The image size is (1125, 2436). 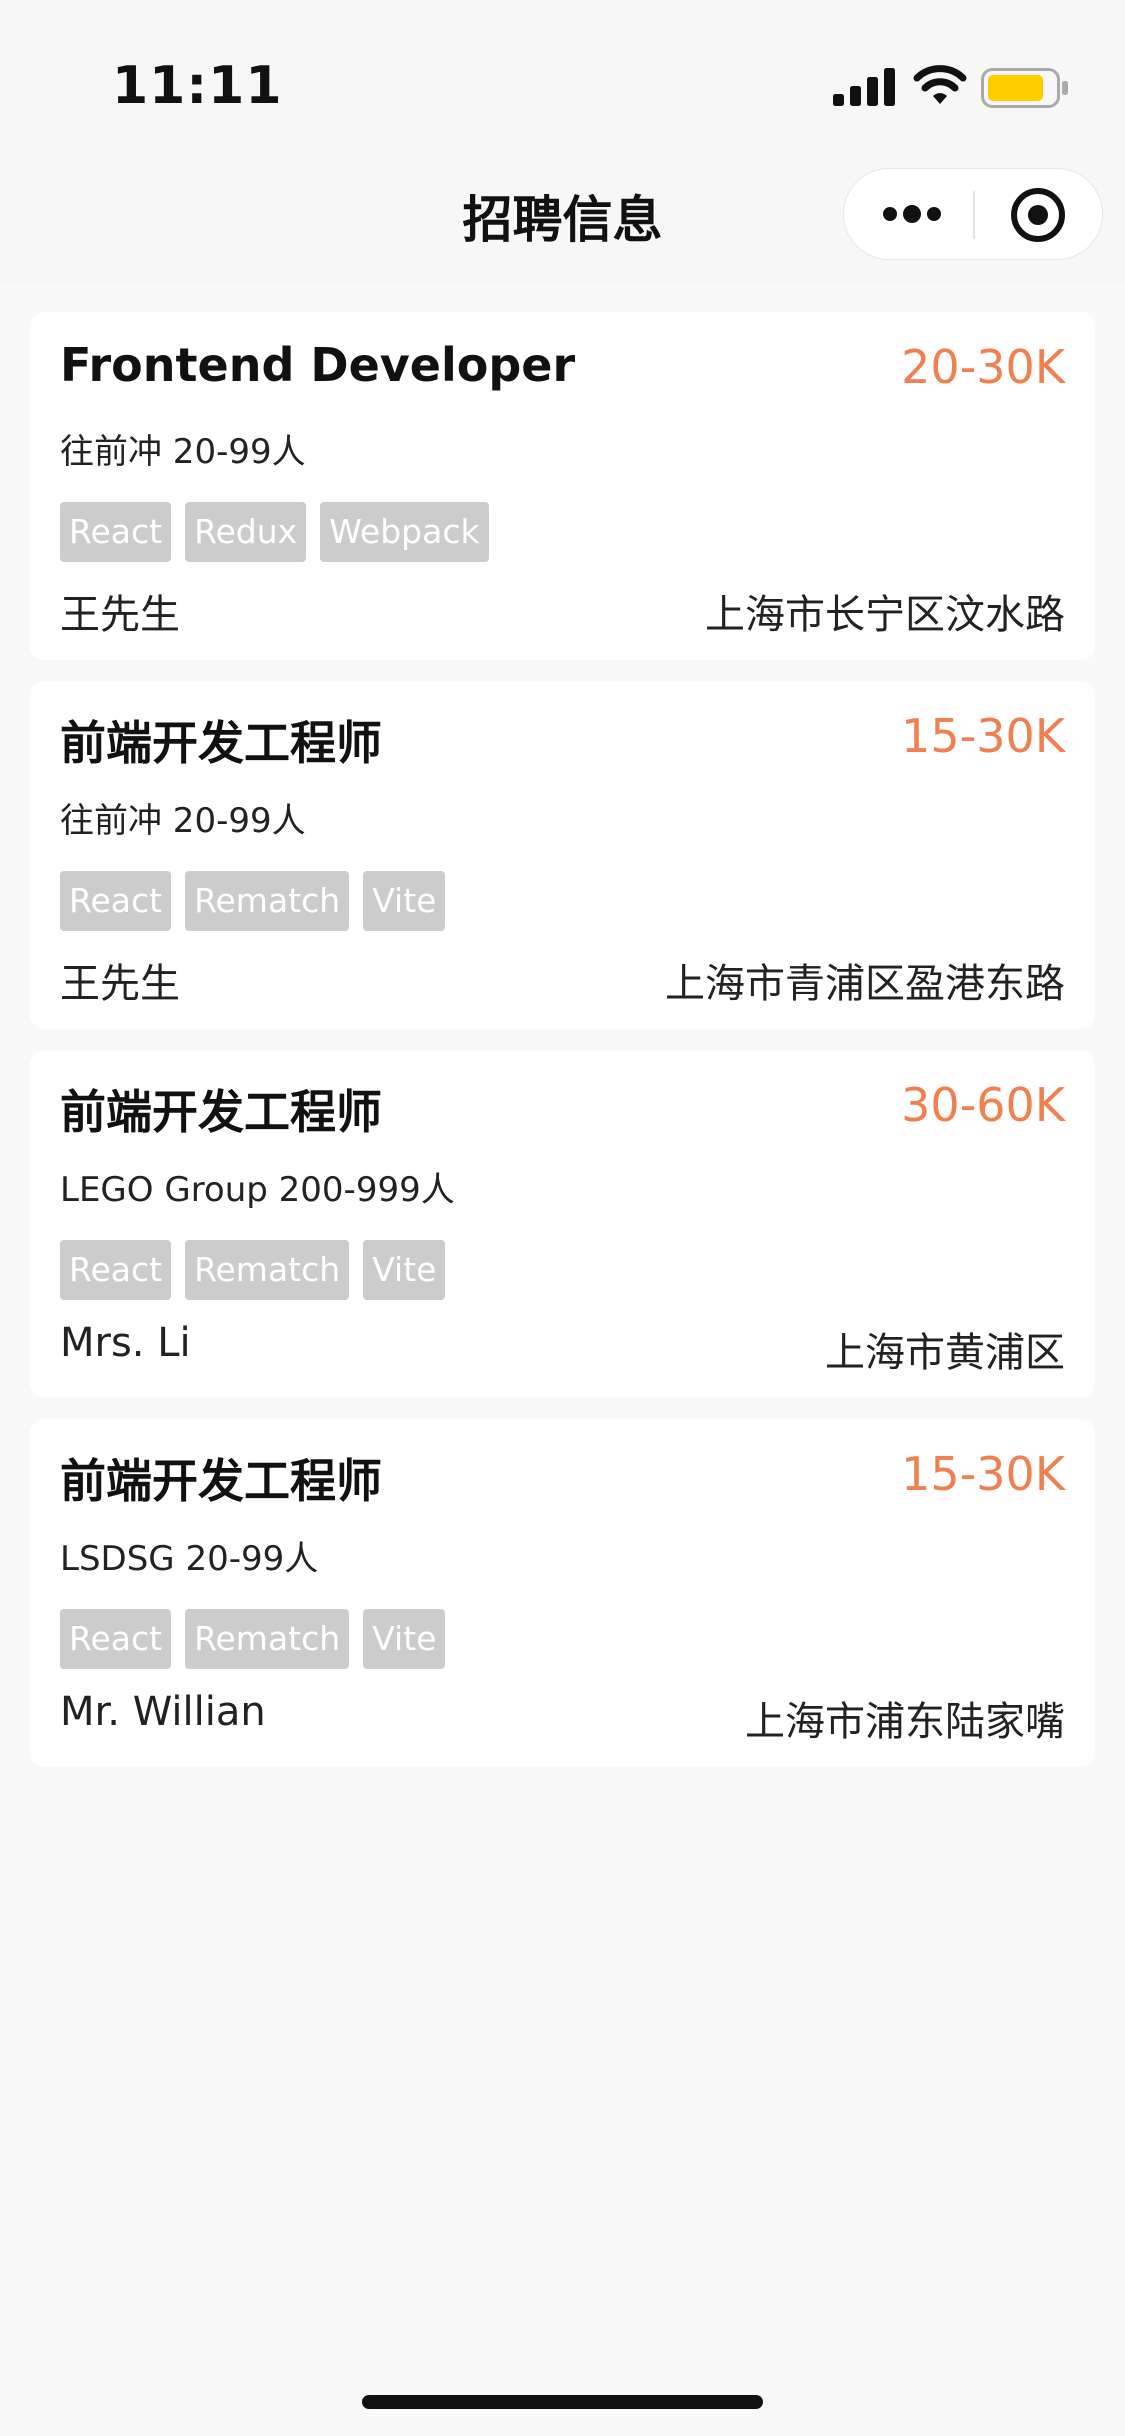 I want to click on job-salary: 30-60K, so click(x=983, y=1105).